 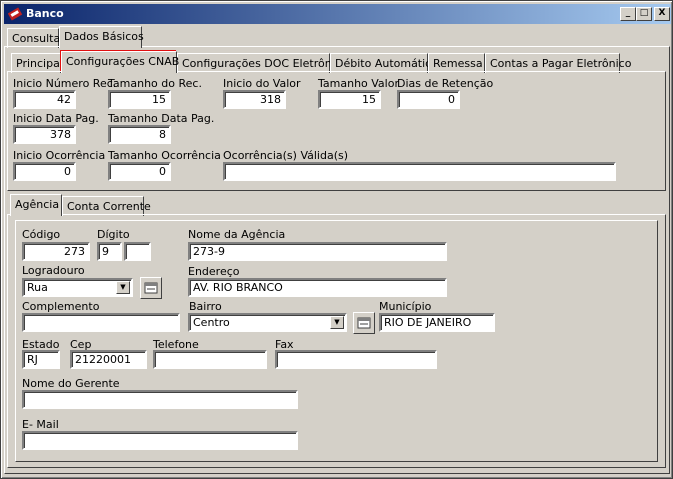 What do you see at coordinates (358, 83) in the screenshot?
I see `tamanho-valor-label: Tamanho Valor` at bounding box center [358, 83].